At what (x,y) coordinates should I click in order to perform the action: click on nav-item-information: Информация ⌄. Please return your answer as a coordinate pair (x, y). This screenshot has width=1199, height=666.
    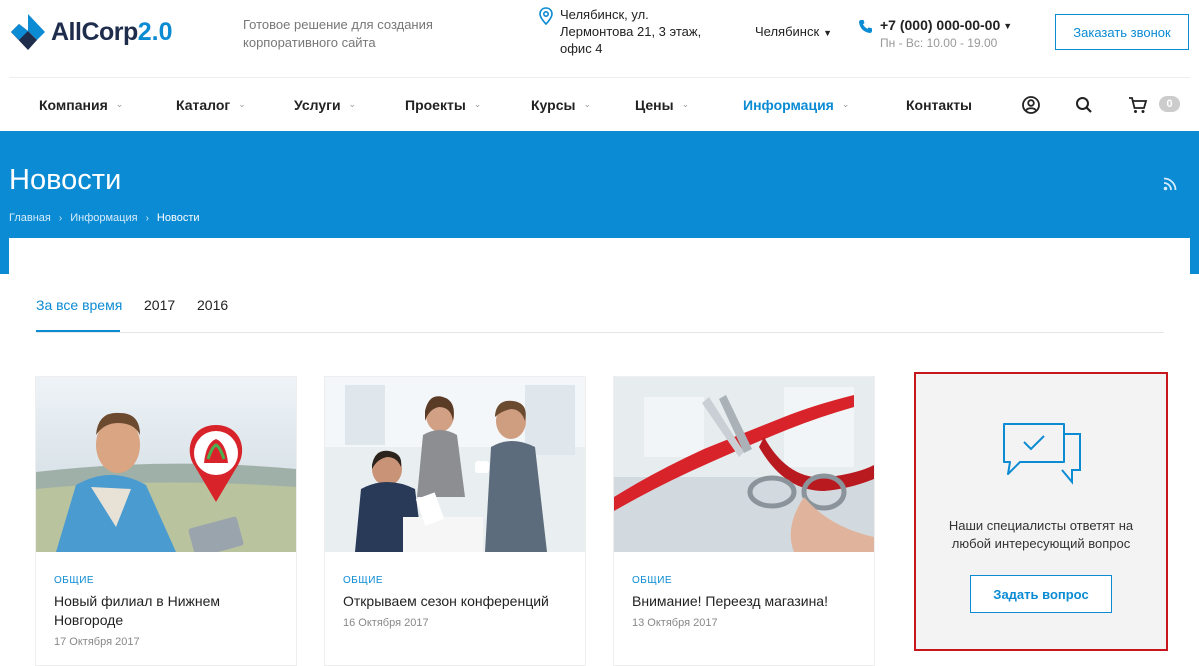
    Looking at the image, I should click on (796, 104).